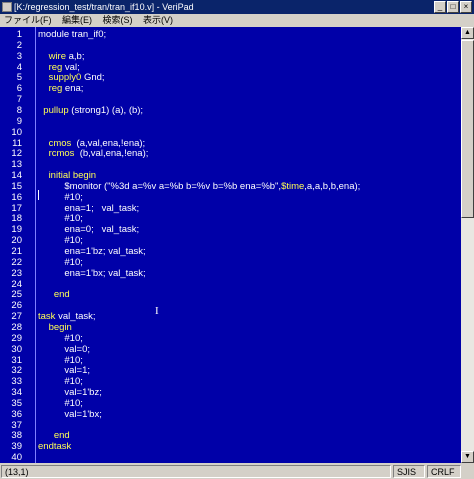 The width and height of the screenshot is (474, 479). What do you see at coordinates (19, 110) in the screenshot?
I see `line-number: 8` at bounding box center [19, 110].